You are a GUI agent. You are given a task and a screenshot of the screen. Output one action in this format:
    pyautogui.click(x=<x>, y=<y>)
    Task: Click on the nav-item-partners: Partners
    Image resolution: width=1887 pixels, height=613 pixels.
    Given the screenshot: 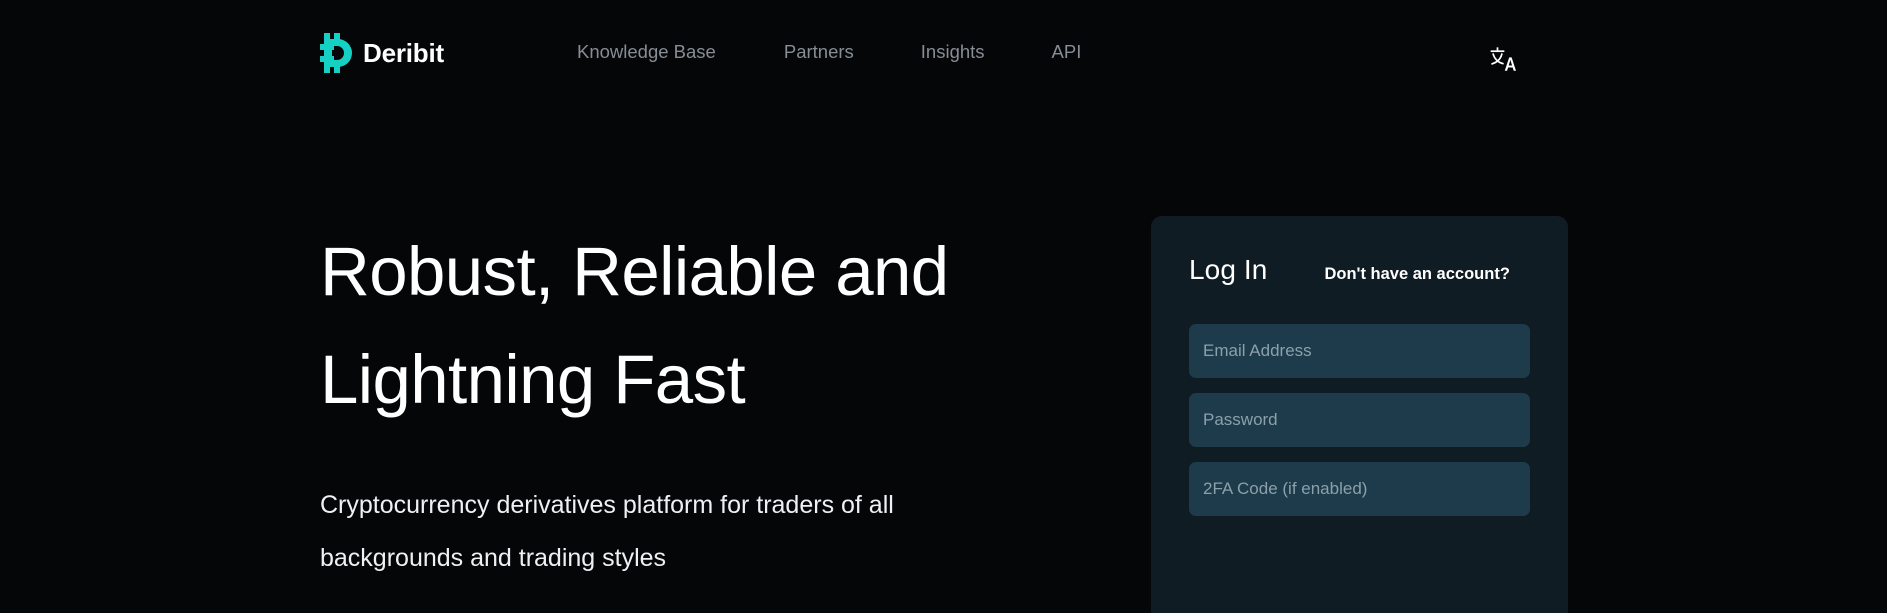 What is the action you would take?
    pyautogui.click(x=819, y=52)
    